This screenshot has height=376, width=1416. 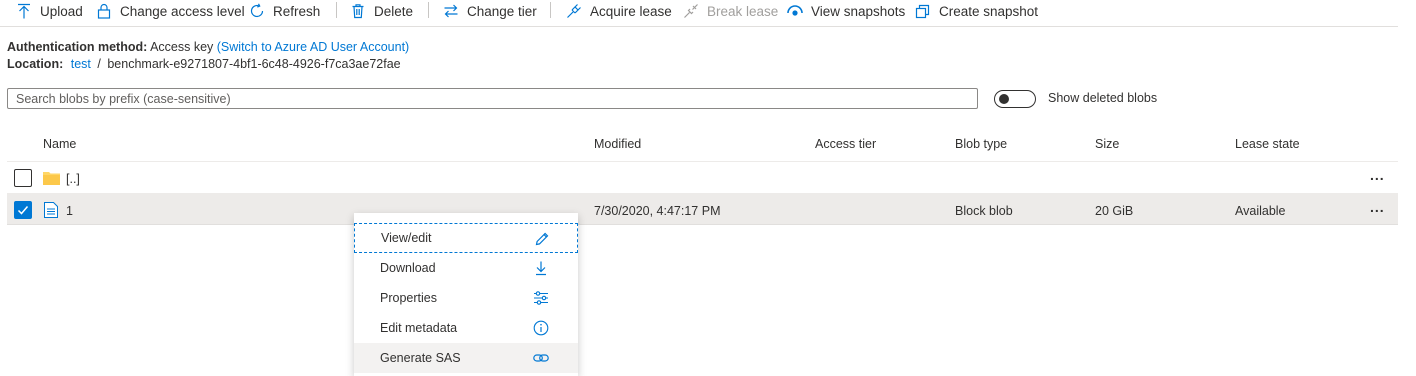 What do you see at coordinates (451, 11) in the screenshot?
I see `swap-arrows-icon` at bounding box center [451, 11].